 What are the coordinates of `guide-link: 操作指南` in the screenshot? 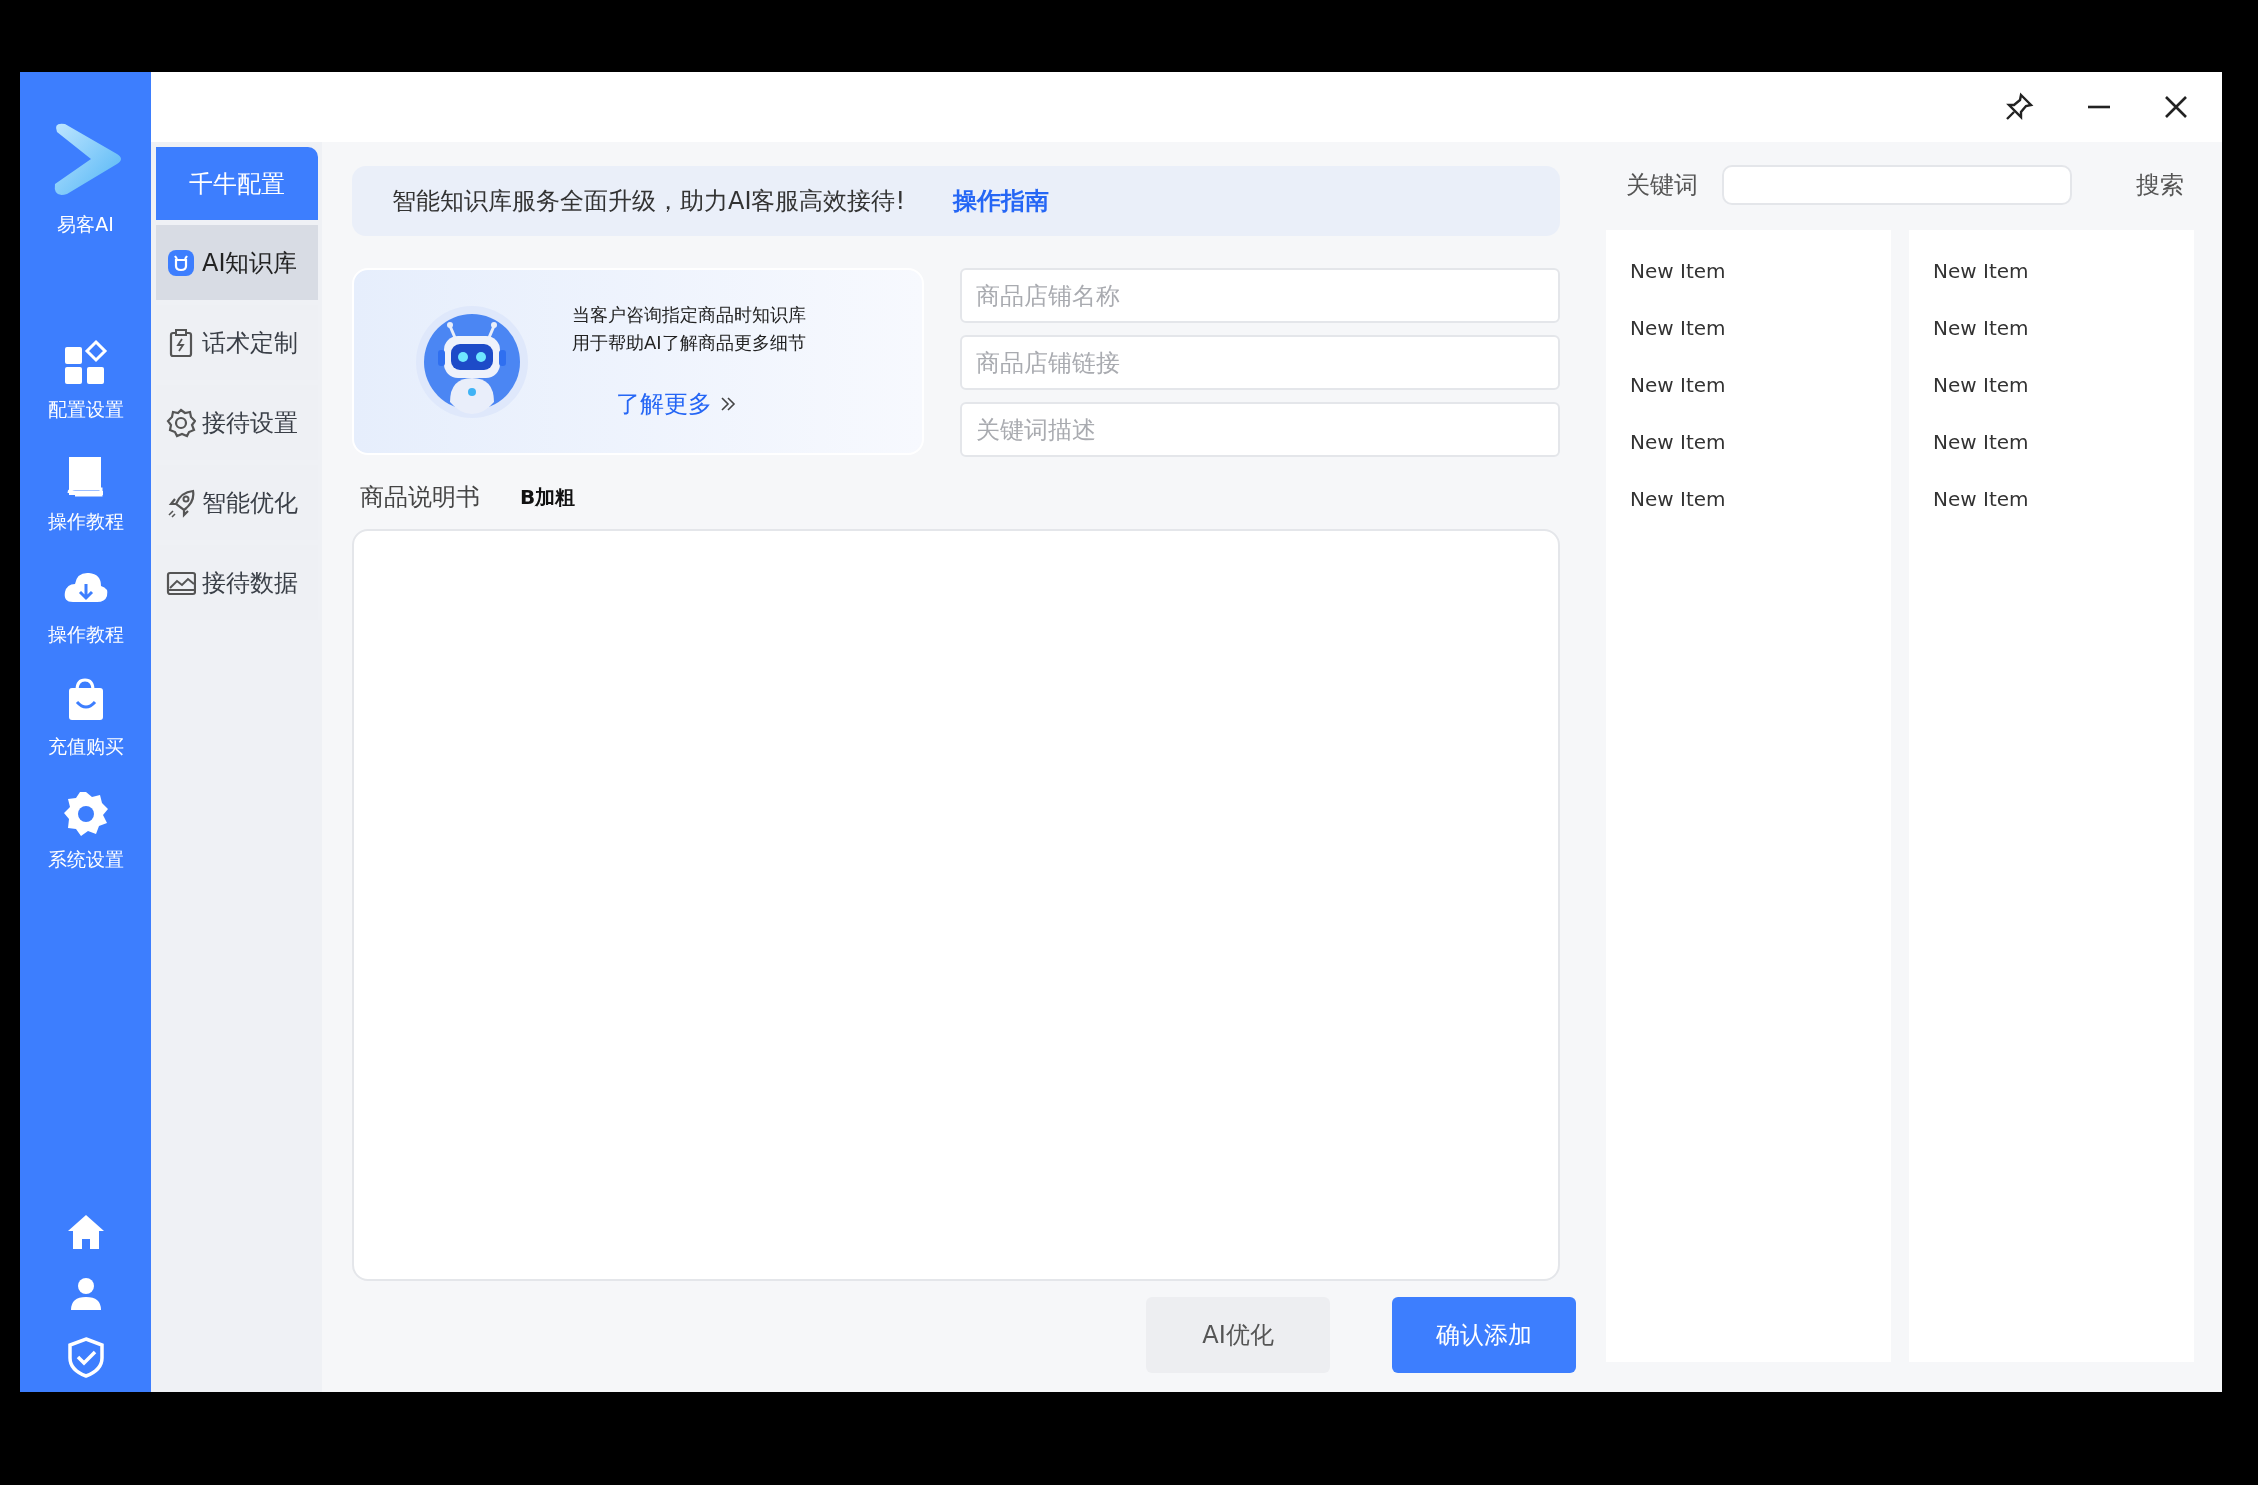 It's located at (1001, 201).